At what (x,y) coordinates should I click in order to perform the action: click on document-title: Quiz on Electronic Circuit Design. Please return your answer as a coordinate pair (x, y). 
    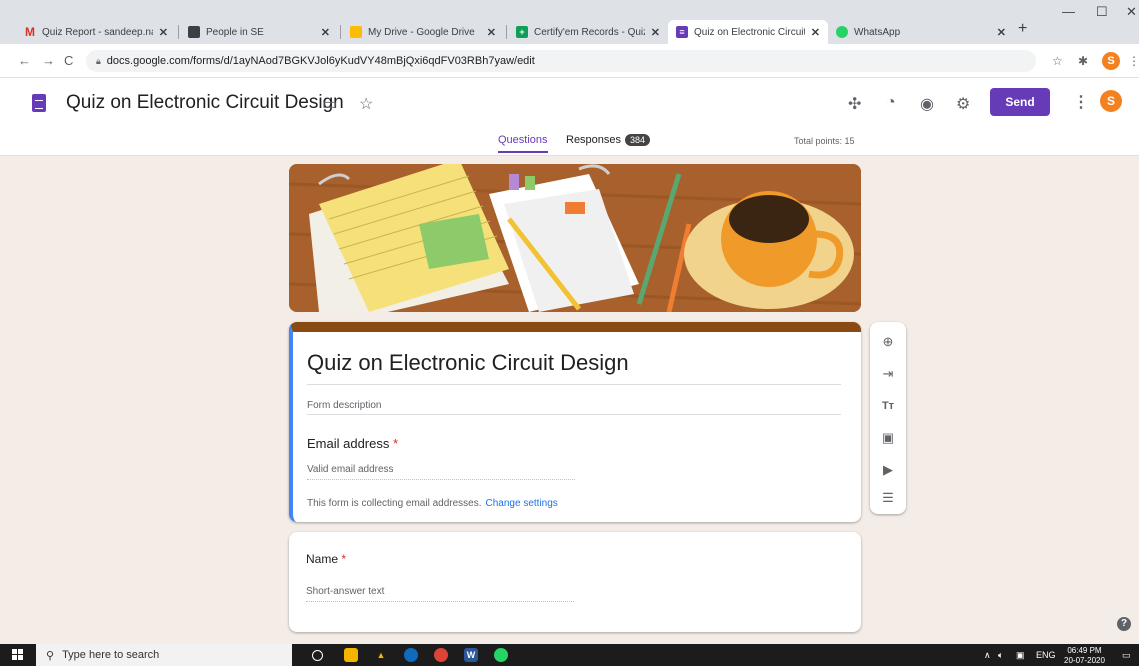
    Looking at the image, I should click on (205, 103).